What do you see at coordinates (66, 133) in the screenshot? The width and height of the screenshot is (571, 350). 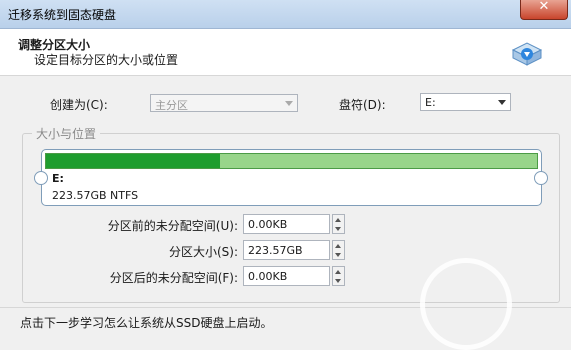 I see `group-title: 大小与位置` at bounding box center [66, 133].